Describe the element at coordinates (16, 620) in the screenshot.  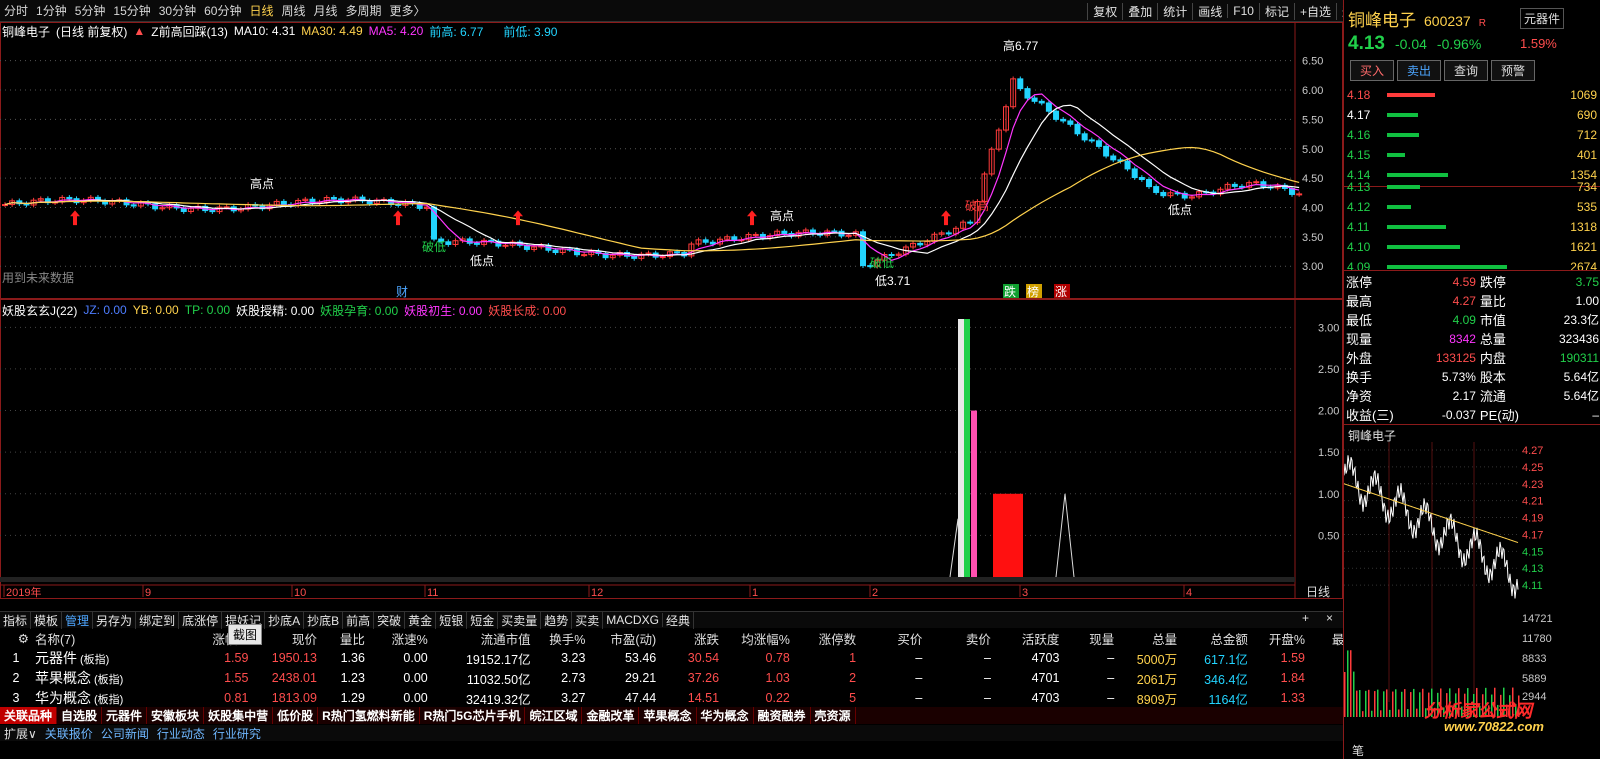
I see `indicator-tab-0: 指标` at that location.